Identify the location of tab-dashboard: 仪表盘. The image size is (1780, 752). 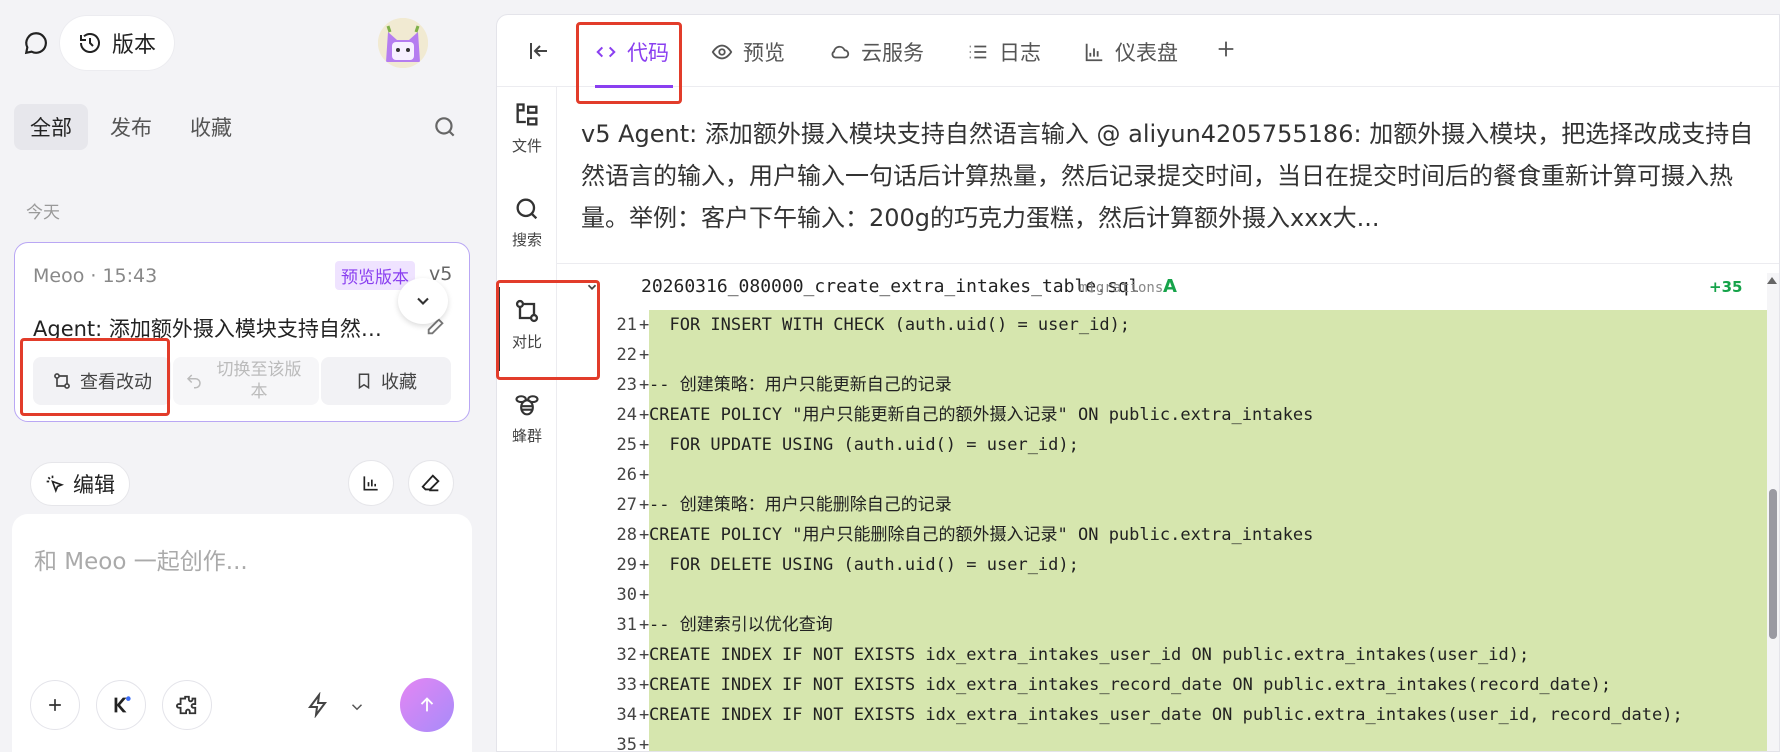
(1130, 52).